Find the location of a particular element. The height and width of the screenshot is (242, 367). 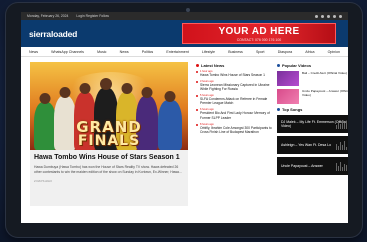

featured-title: Hawa Tombo Wins House of Stars Season 1 is located at coordinates (109, 156).